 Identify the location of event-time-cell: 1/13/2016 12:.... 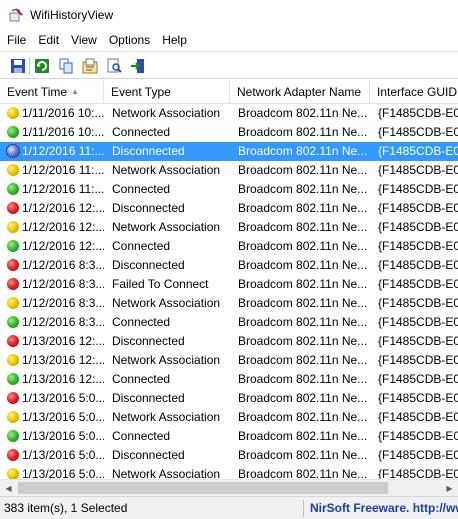
(63, 379).